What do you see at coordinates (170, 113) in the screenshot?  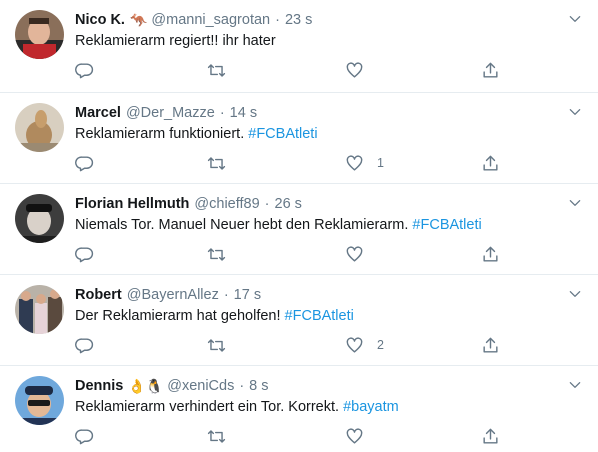 I see `user-handle: @Der_Mazze` at bounding box center [170, 113].